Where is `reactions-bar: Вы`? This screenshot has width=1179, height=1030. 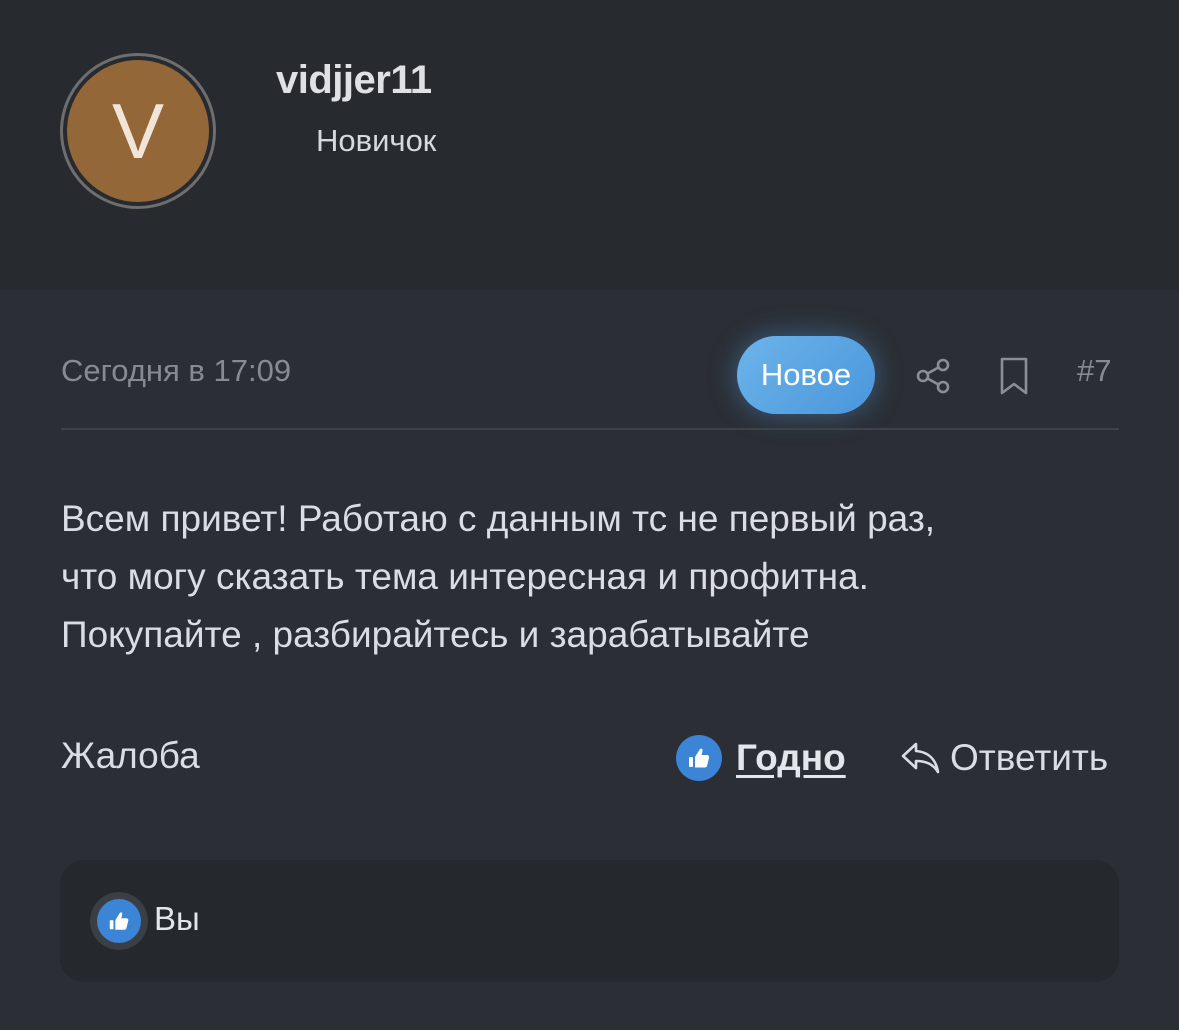 reactions-bar: Вы is located at coordinates (589, 921).